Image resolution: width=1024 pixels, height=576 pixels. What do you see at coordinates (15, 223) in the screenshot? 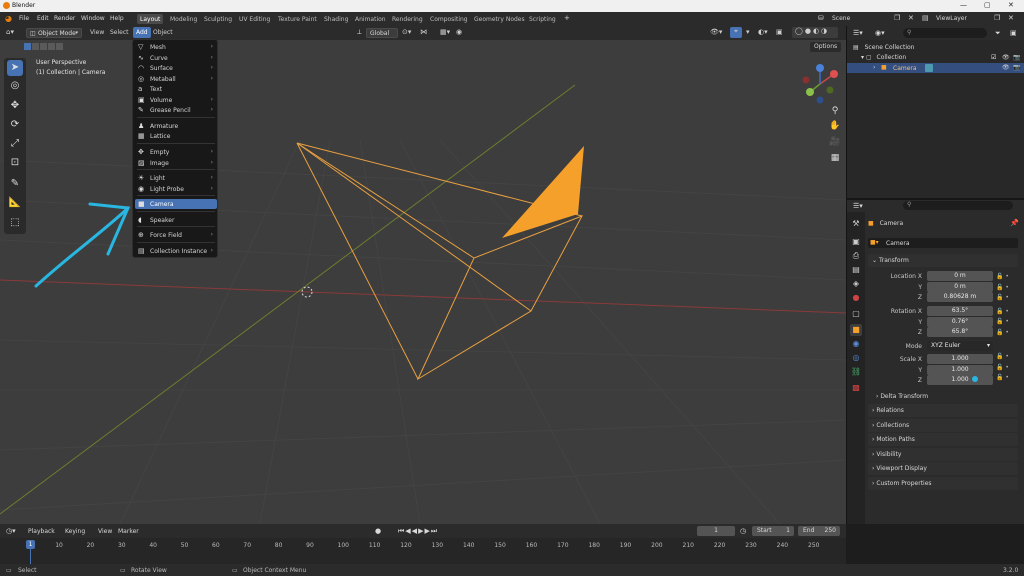
I see `add-cube-tool-icon: ⬚` at bounding box center [15, 223].